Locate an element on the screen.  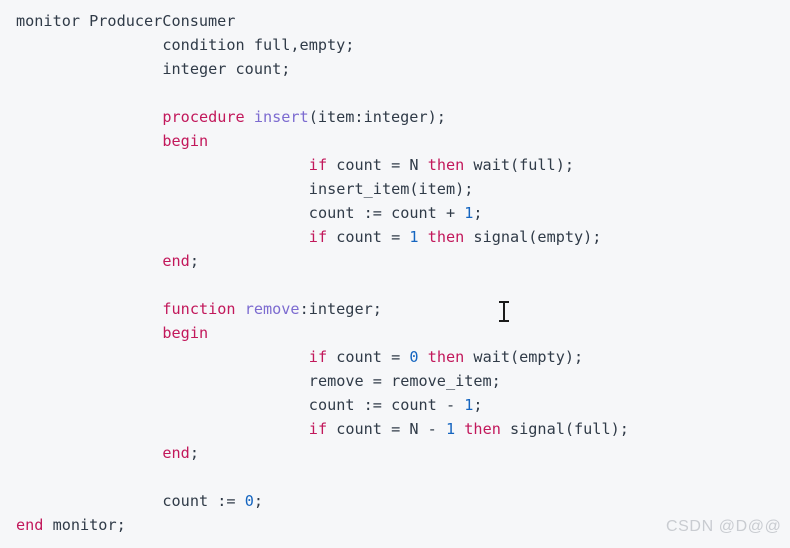
ibeam-cap-bottom is located at coordinates (504, 321).